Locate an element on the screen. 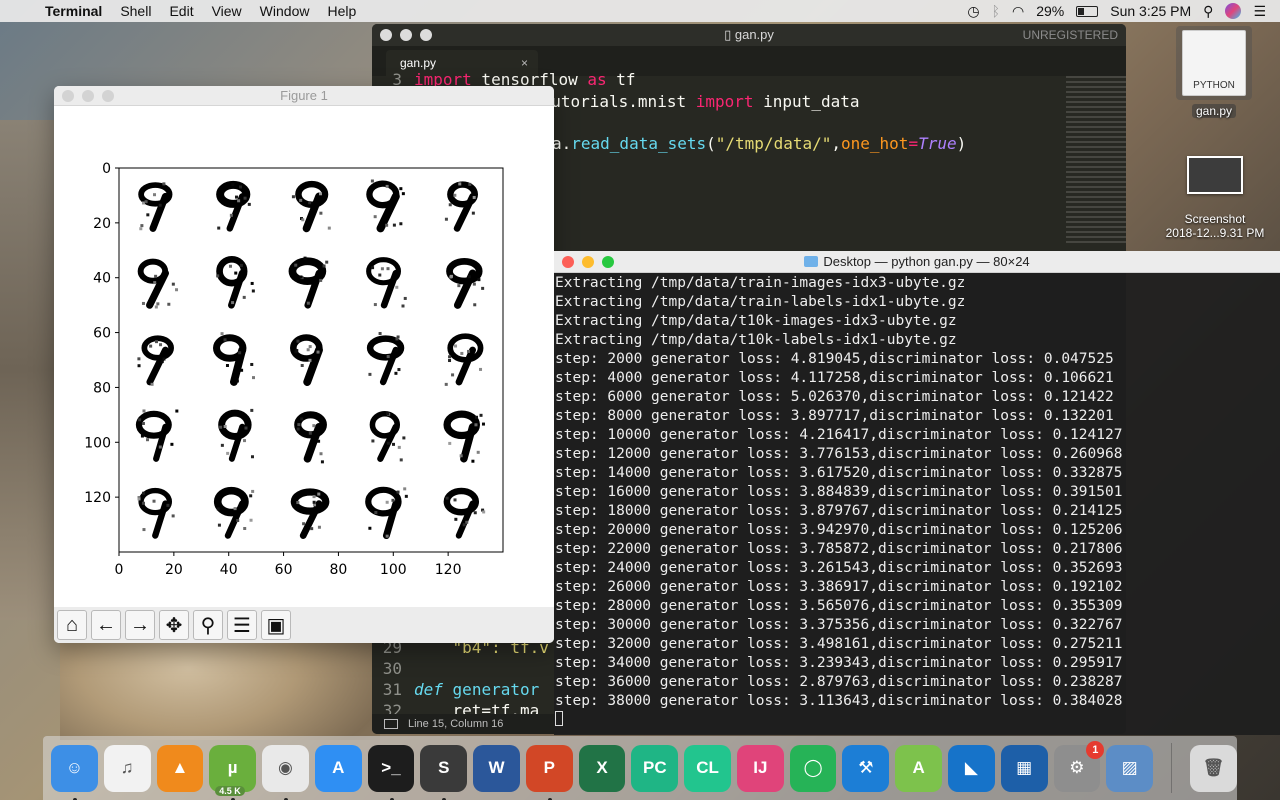 The height and width of the screenshot is (800, 1280). figure-titlebar: Figure 1 is located at coordinates (304, 96).